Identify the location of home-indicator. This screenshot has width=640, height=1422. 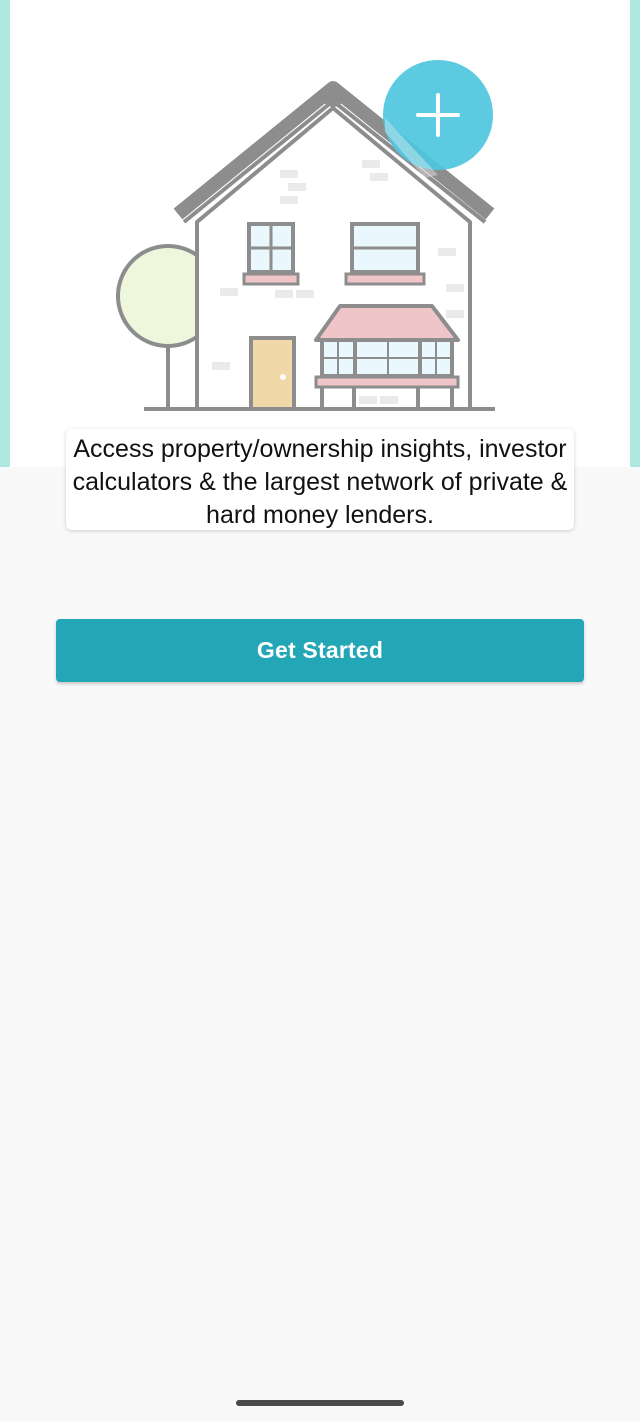
(320, 1403).